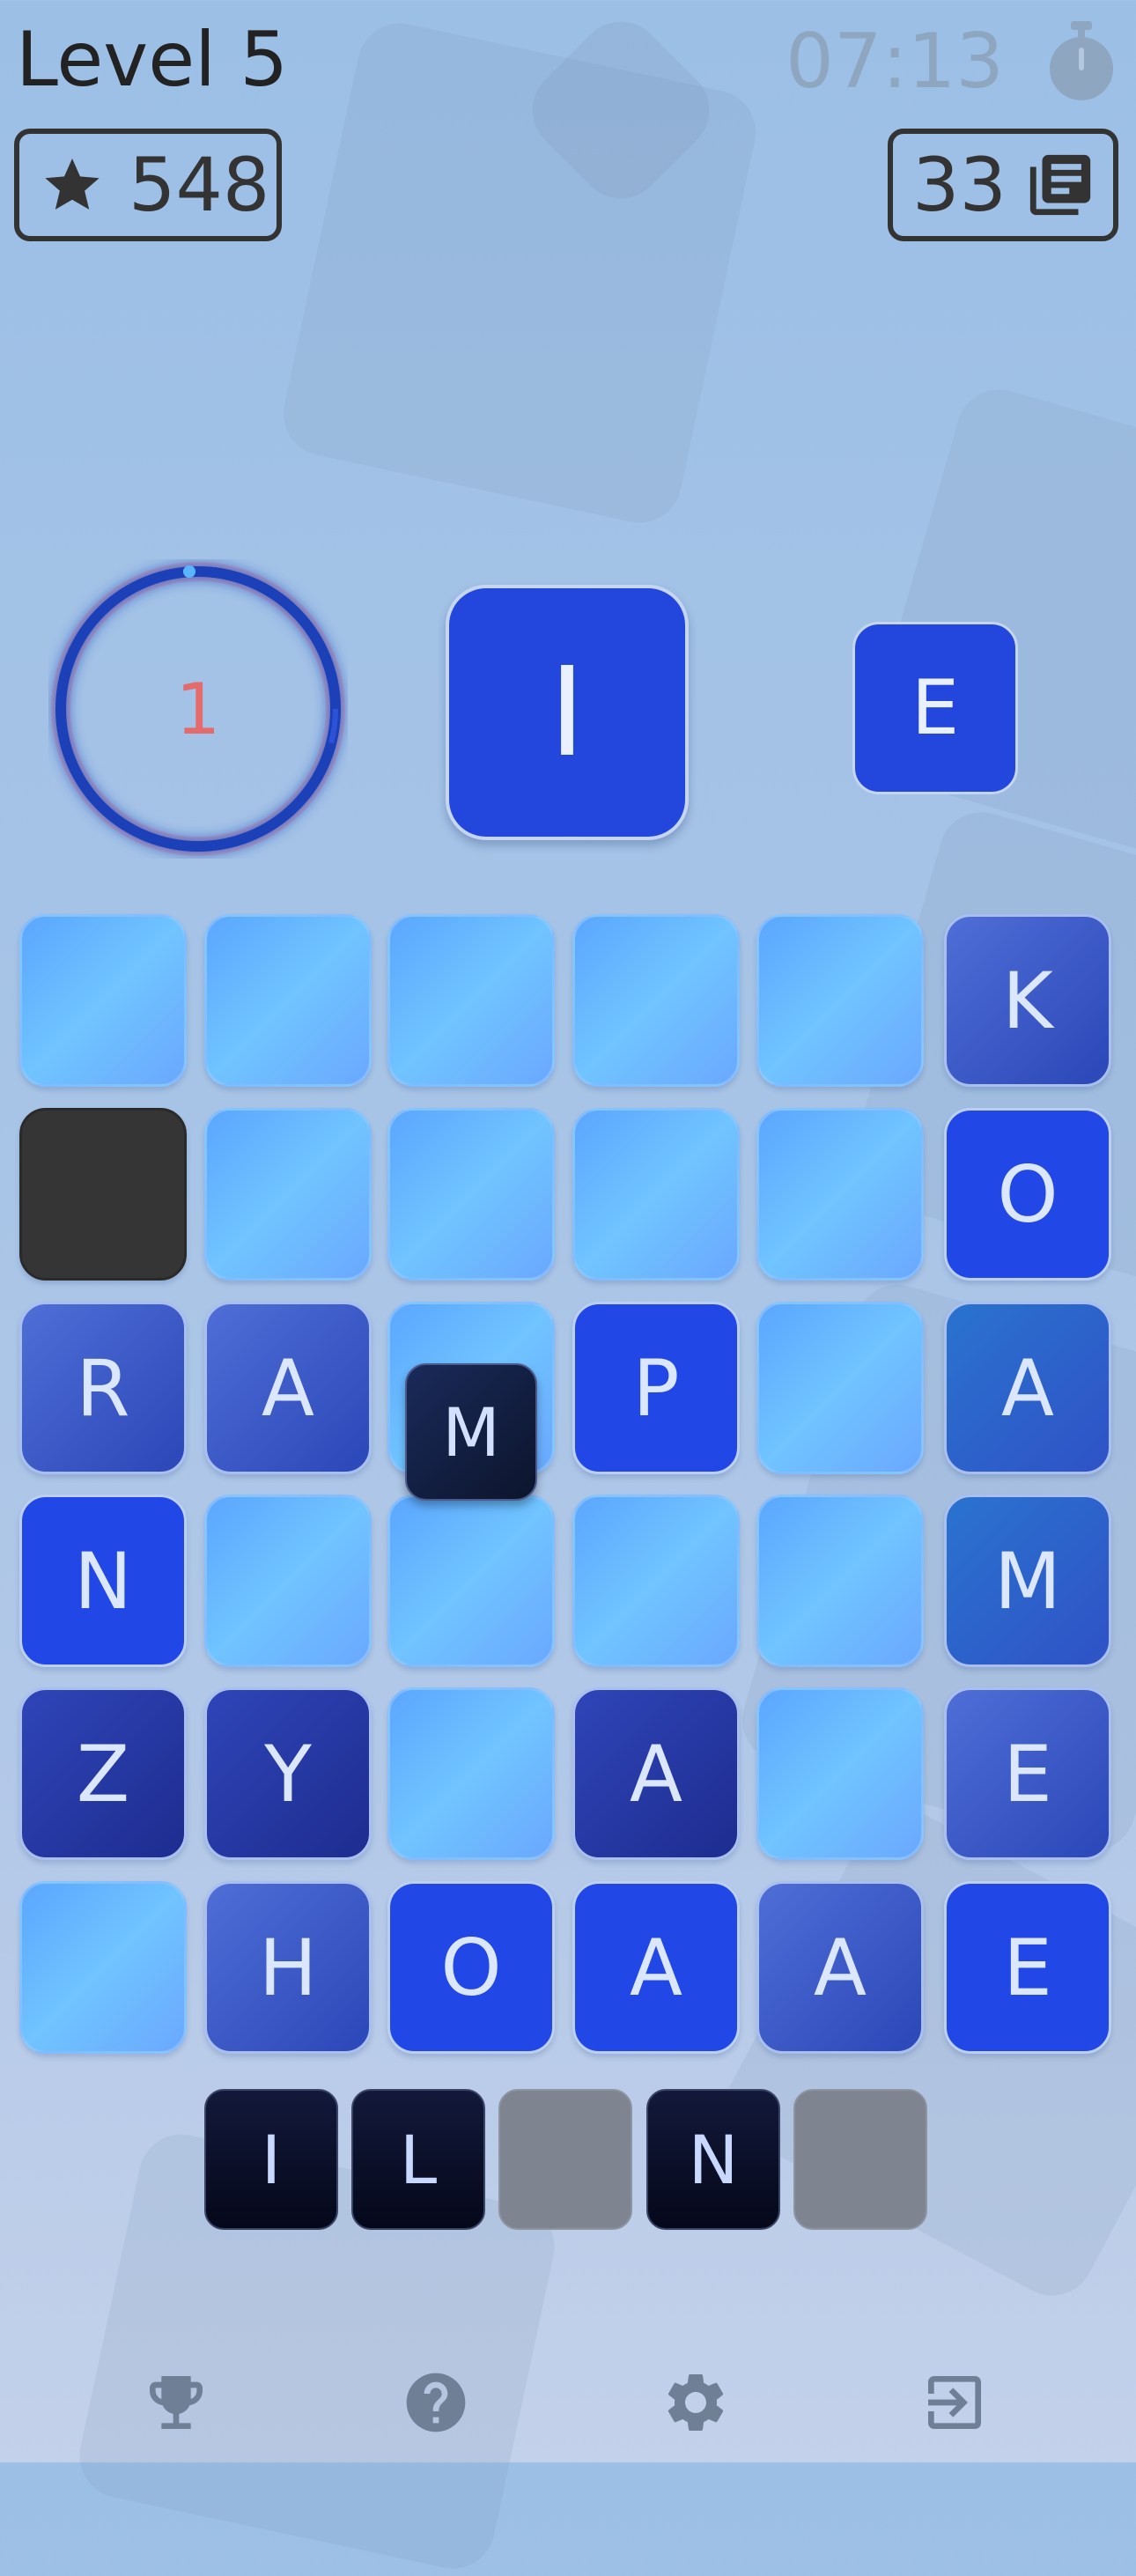 This screenshot has height=2576, width=1136. Describe the element at coordinates (656, 1388) in the screenshot. I see `grid-tile-p: P` at that location.